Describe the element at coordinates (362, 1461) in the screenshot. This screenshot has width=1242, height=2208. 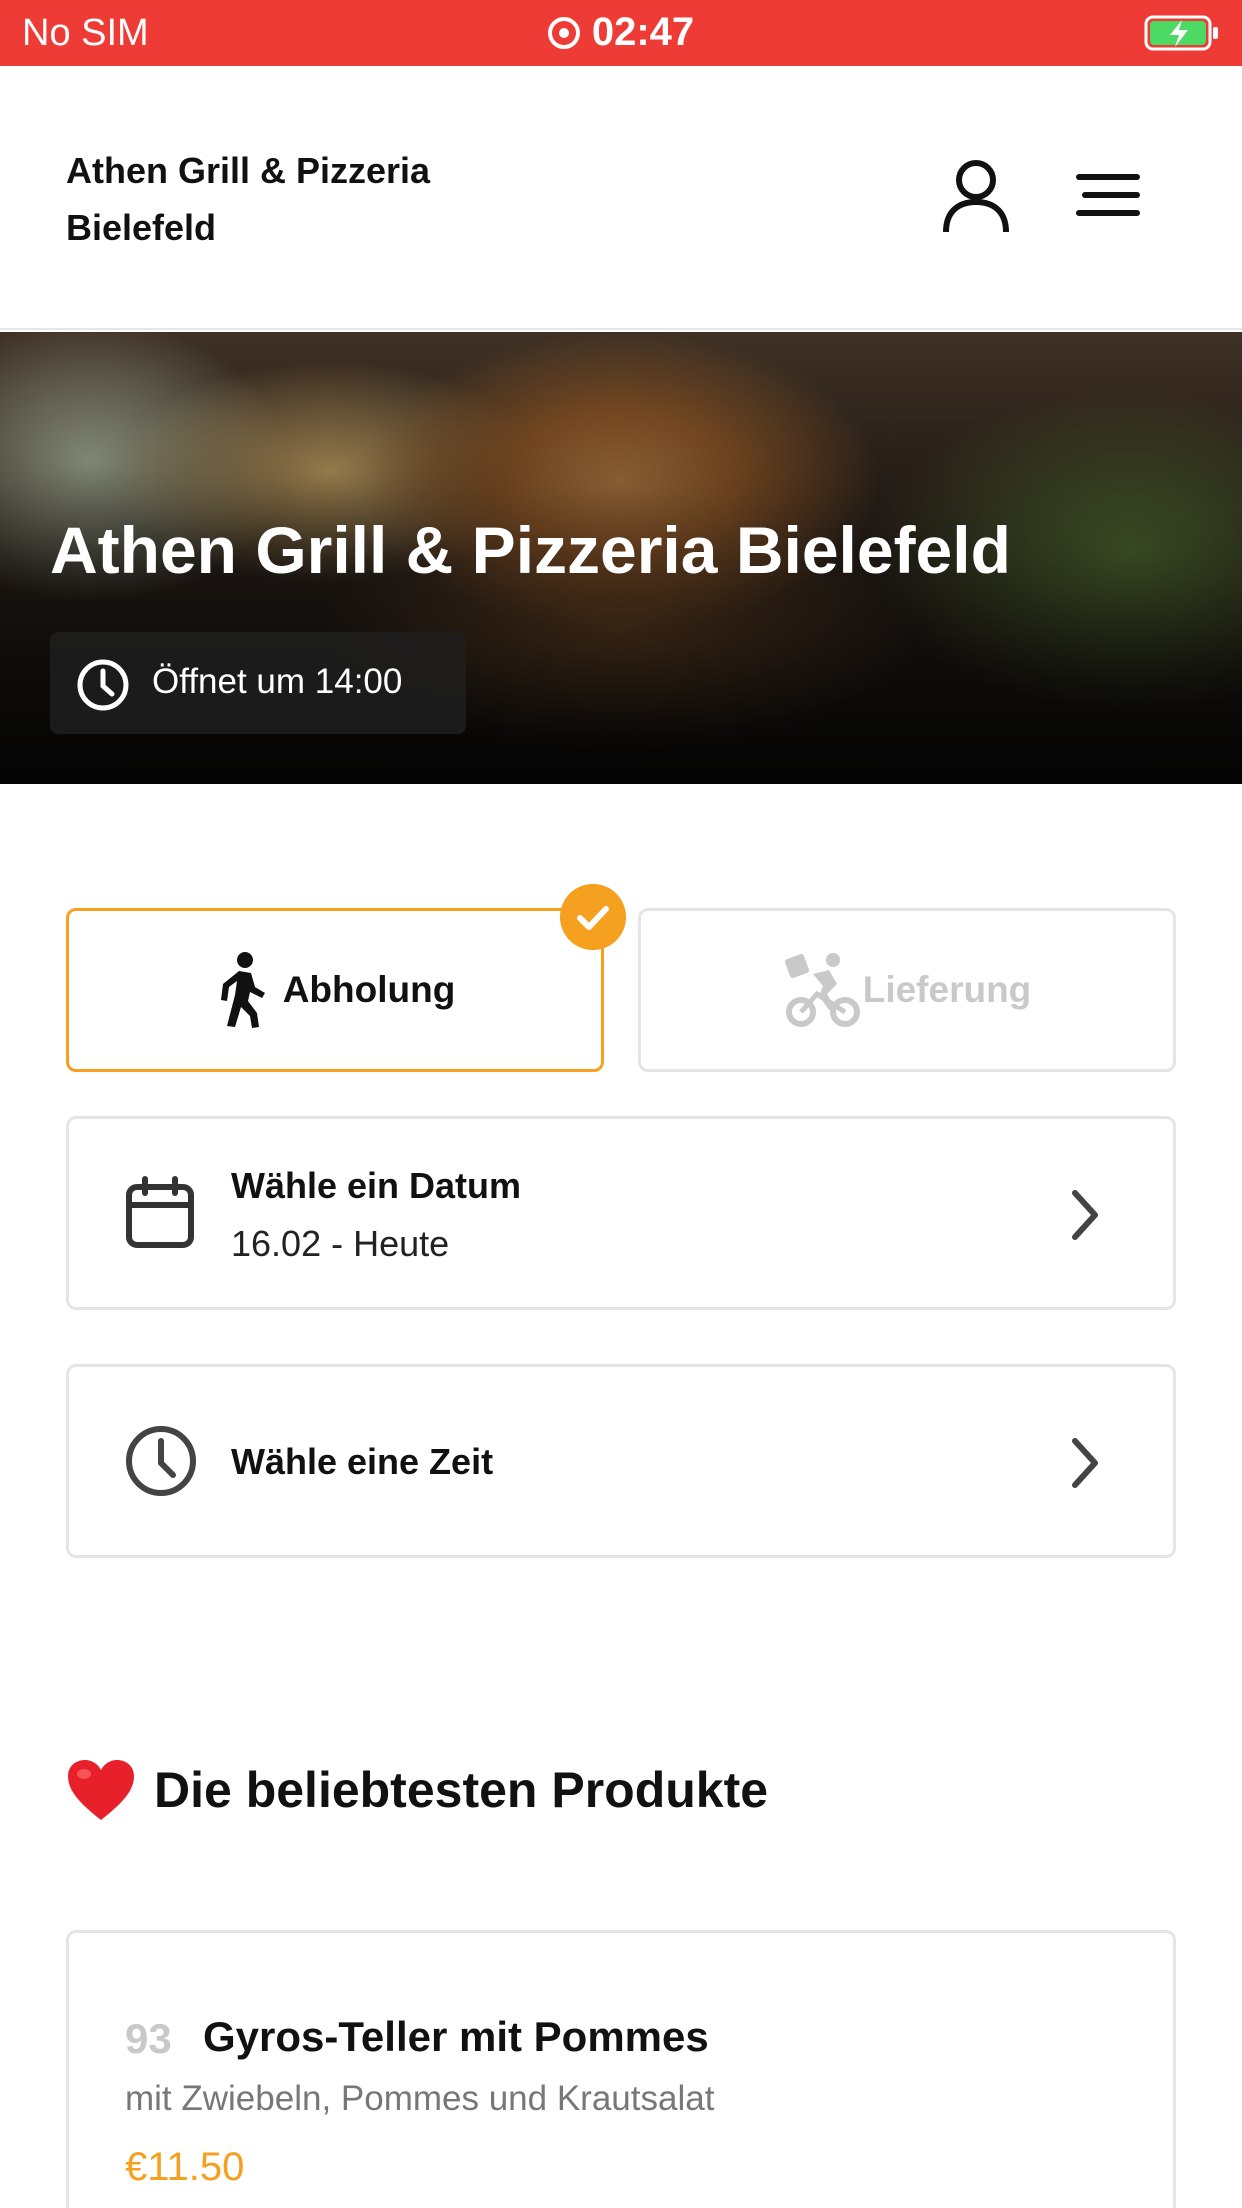
I see `time-selector-title: Wähle eine Zeit` at that location.